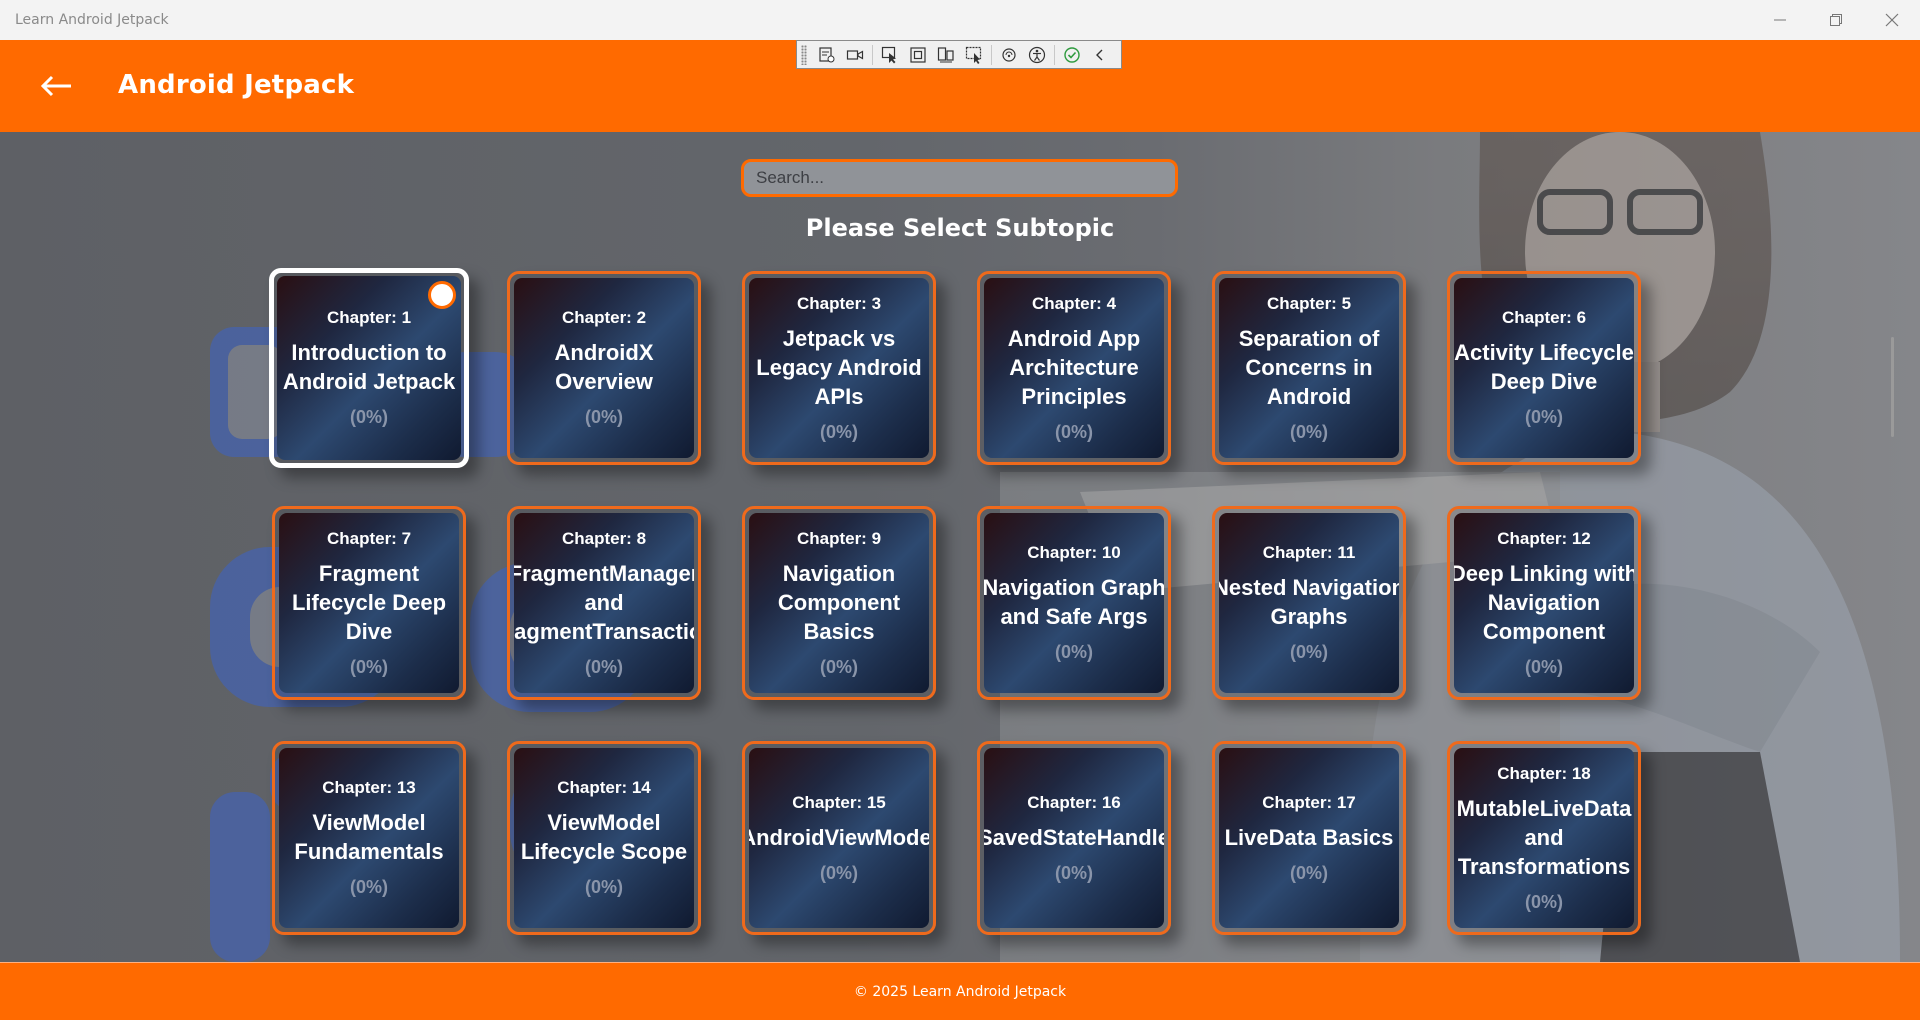 This screenshot has width=1920, height=1020. What do you see at coordinates (604, 538) in the screenshot?
I see `chapter-number: Chapter: 8` at bounding box center [604, 538].